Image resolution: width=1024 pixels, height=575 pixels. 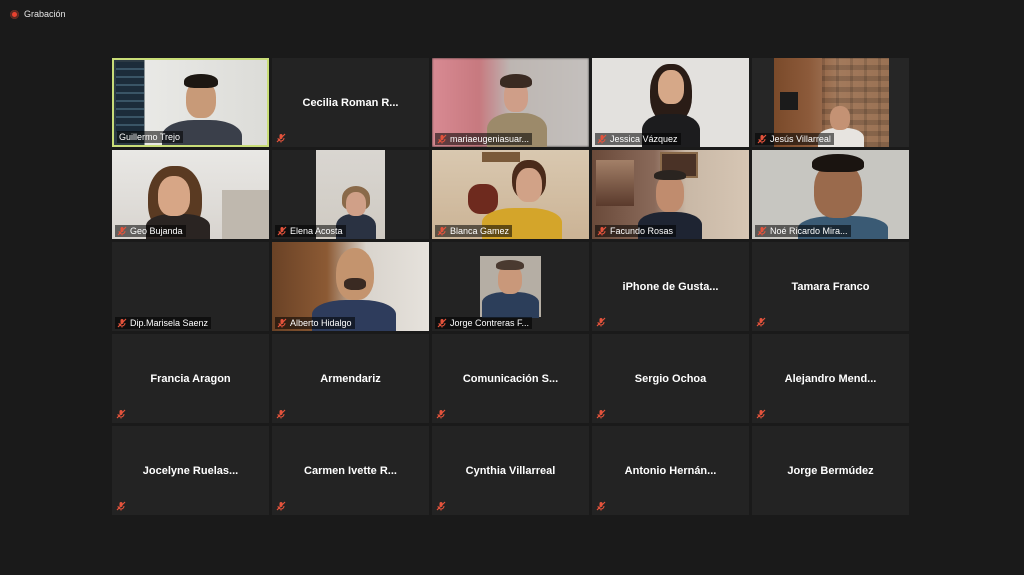 What do you see at coordinates (510, 194) in the screenshot?
I see `participant-tile: Blanca Gamez` at bounding box center [510, 194].